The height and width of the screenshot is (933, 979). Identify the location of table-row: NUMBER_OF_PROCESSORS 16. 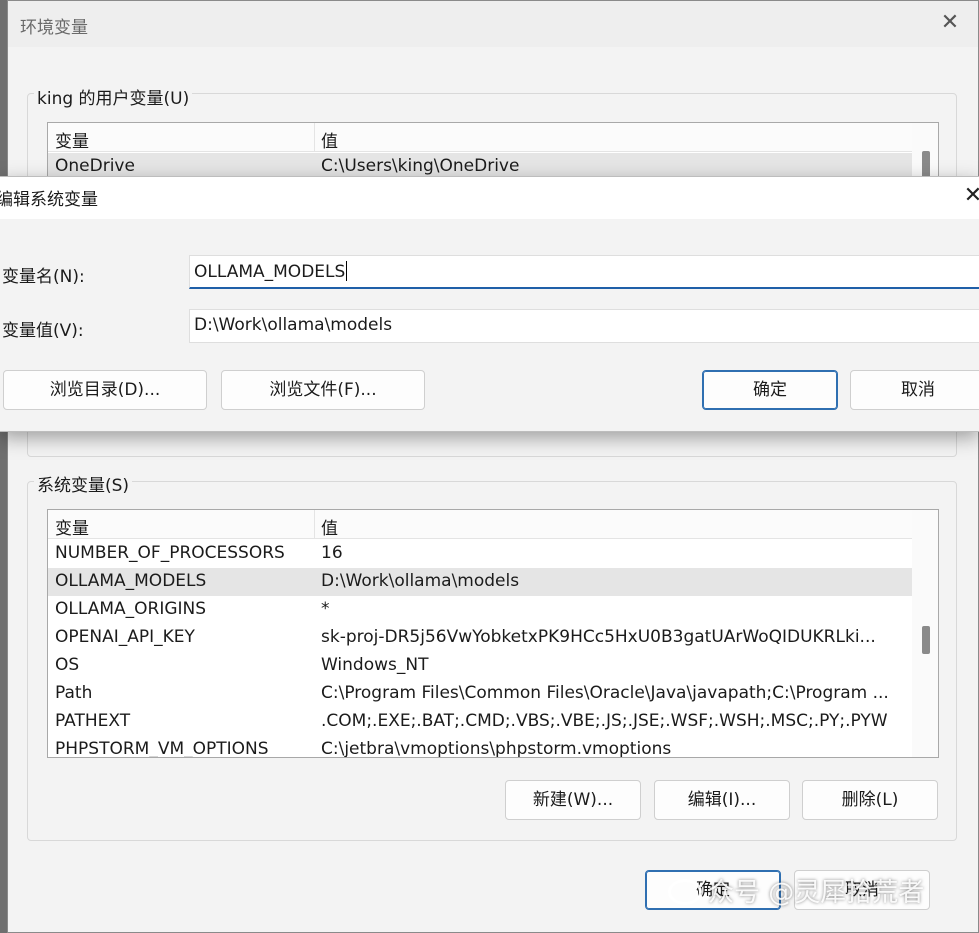
(480, 554).